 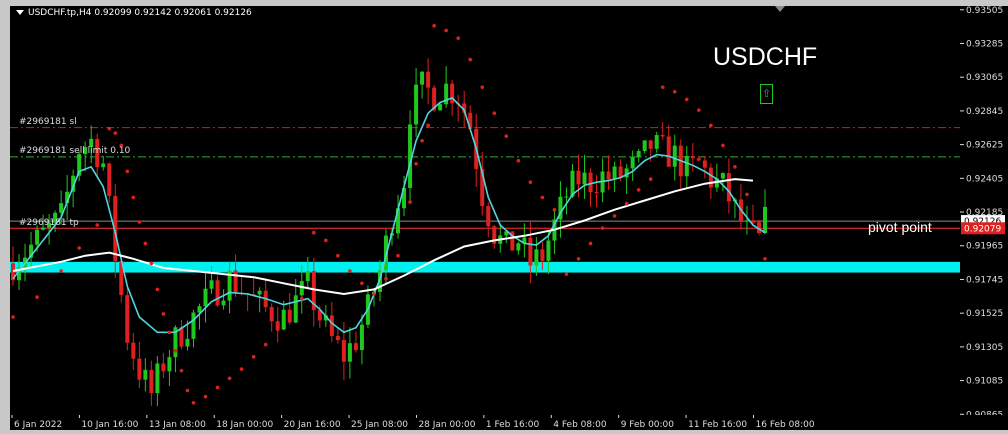 I want to click on x-tick-label: 4 Feb 08:00, so click(x=580, y=425).